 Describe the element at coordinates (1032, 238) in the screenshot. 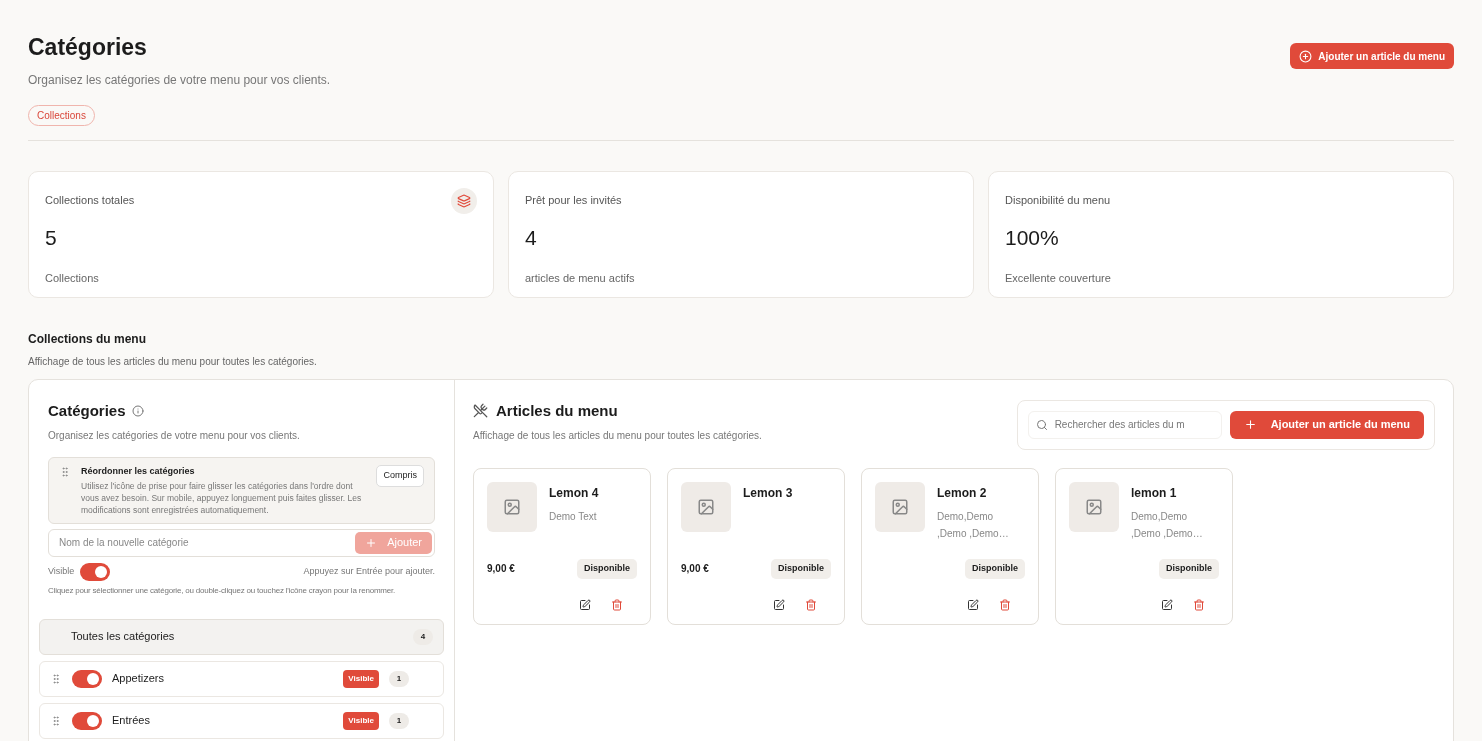

I see `stat-value: 100%` at that location.